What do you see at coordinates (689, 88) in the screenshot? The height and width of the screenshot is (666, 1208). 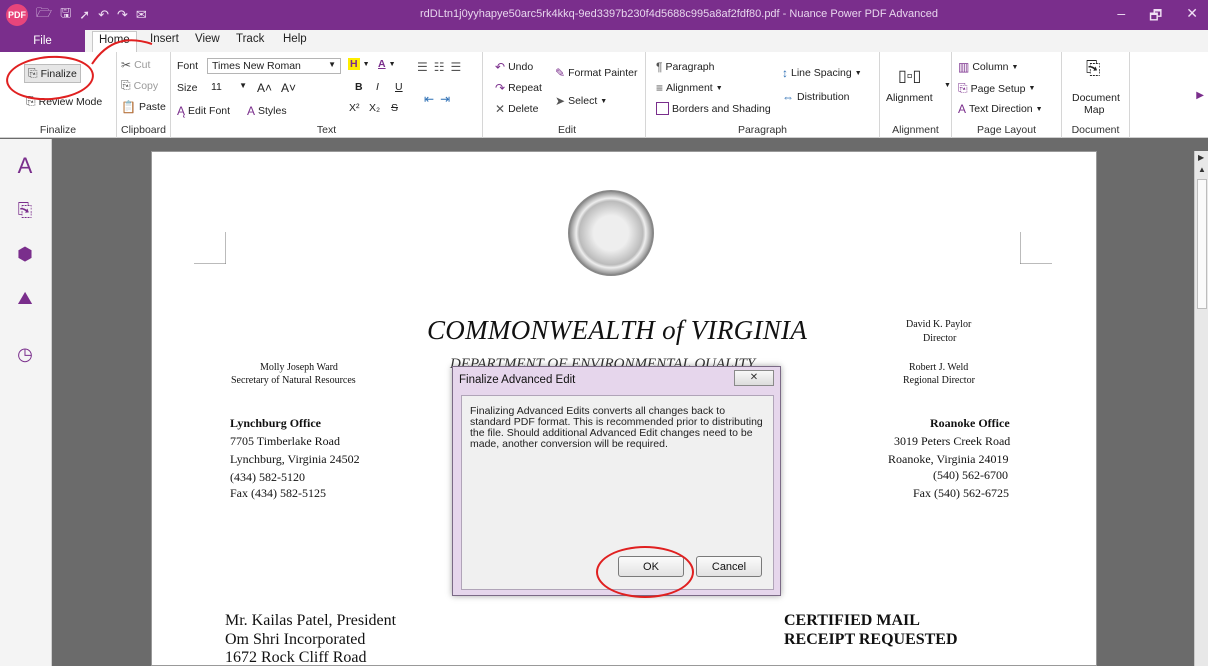 I see `alignment-dropdown: ≡ Alignment ▼` at bounding box center [689, 88].